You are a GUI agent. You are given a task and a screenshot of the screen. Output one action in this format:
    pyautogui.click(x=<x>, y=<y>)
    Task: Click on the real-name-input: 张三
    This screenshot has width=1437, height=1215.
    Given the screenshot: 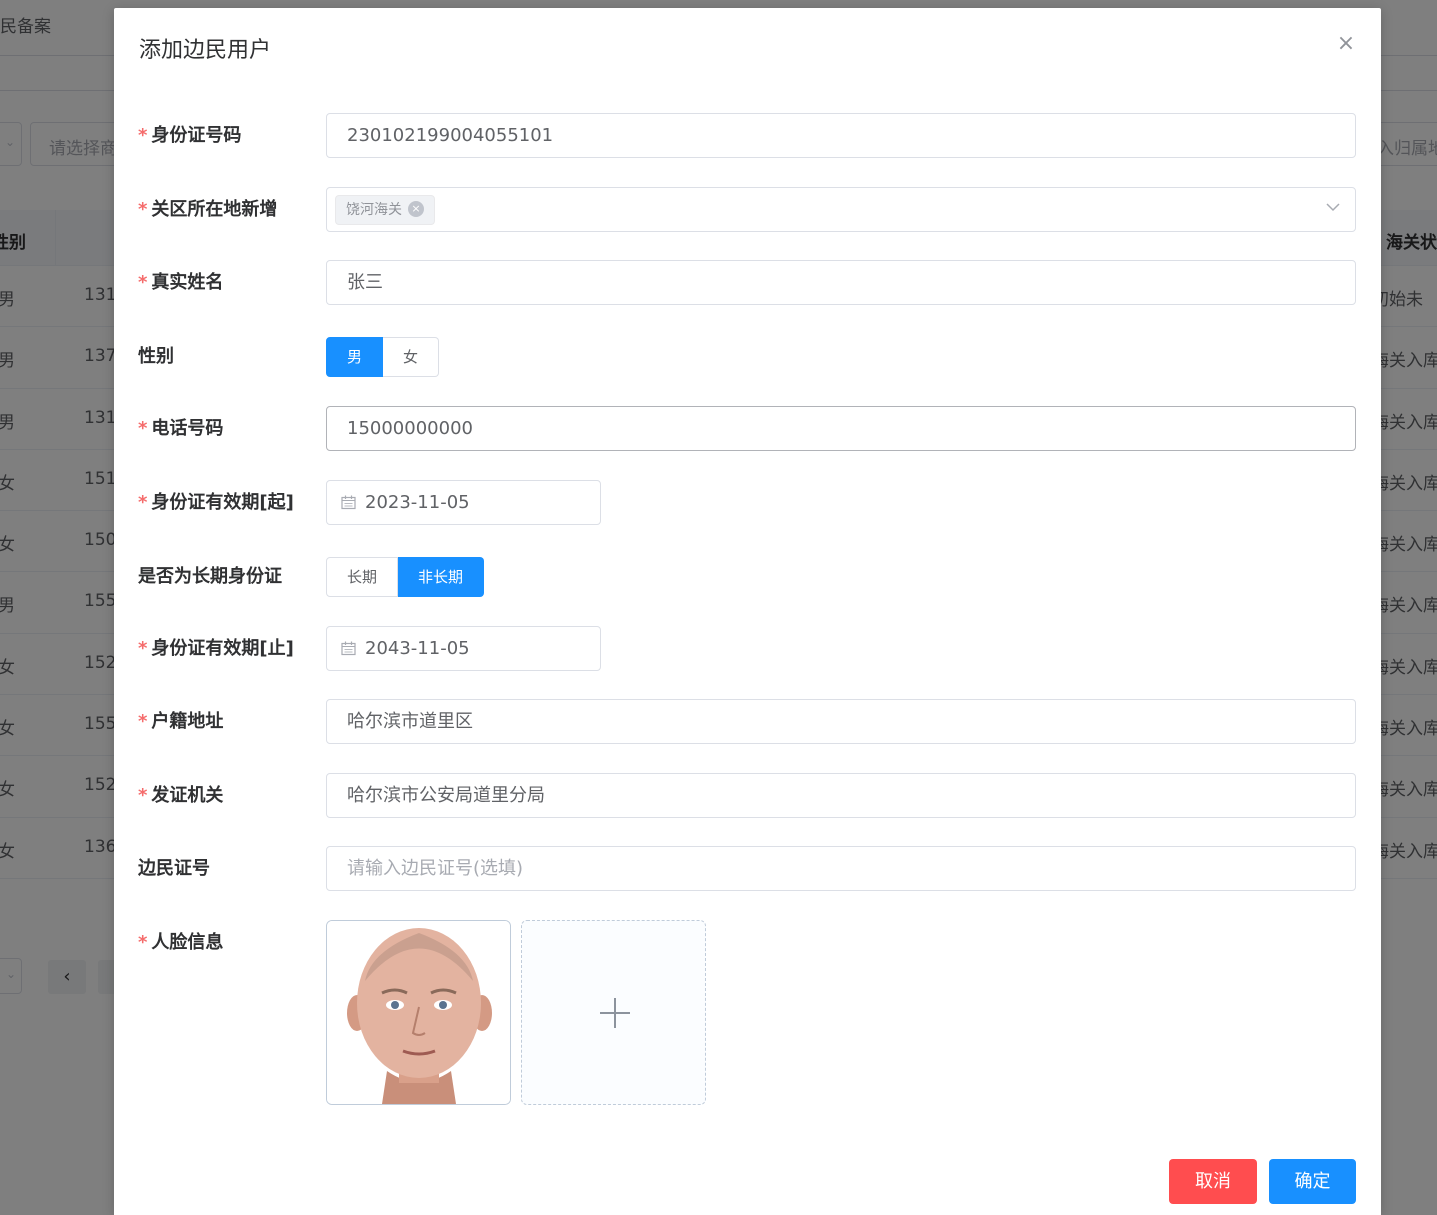 What is the action you would take?
    pyautogui.click(x=841, y=282)
    